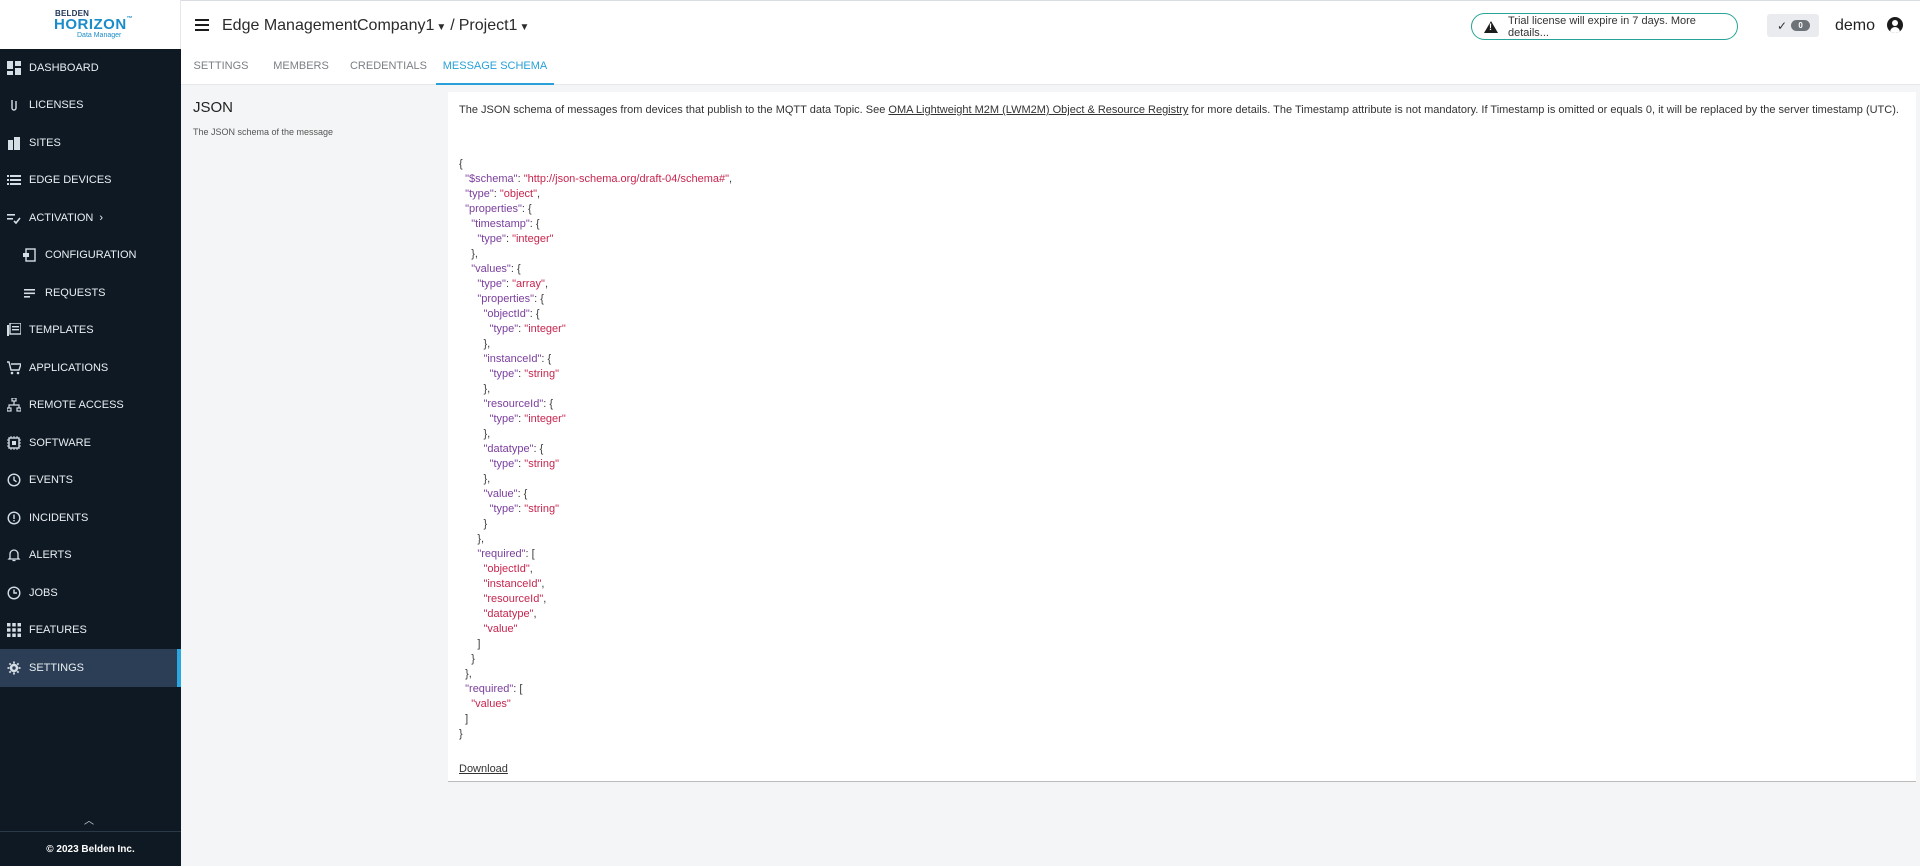  What do you see at coordinates (495, 67) in the screenshot?
I see `tab-message-schema: MESSAGE SCHEMA` at bounding box center [495, 67].